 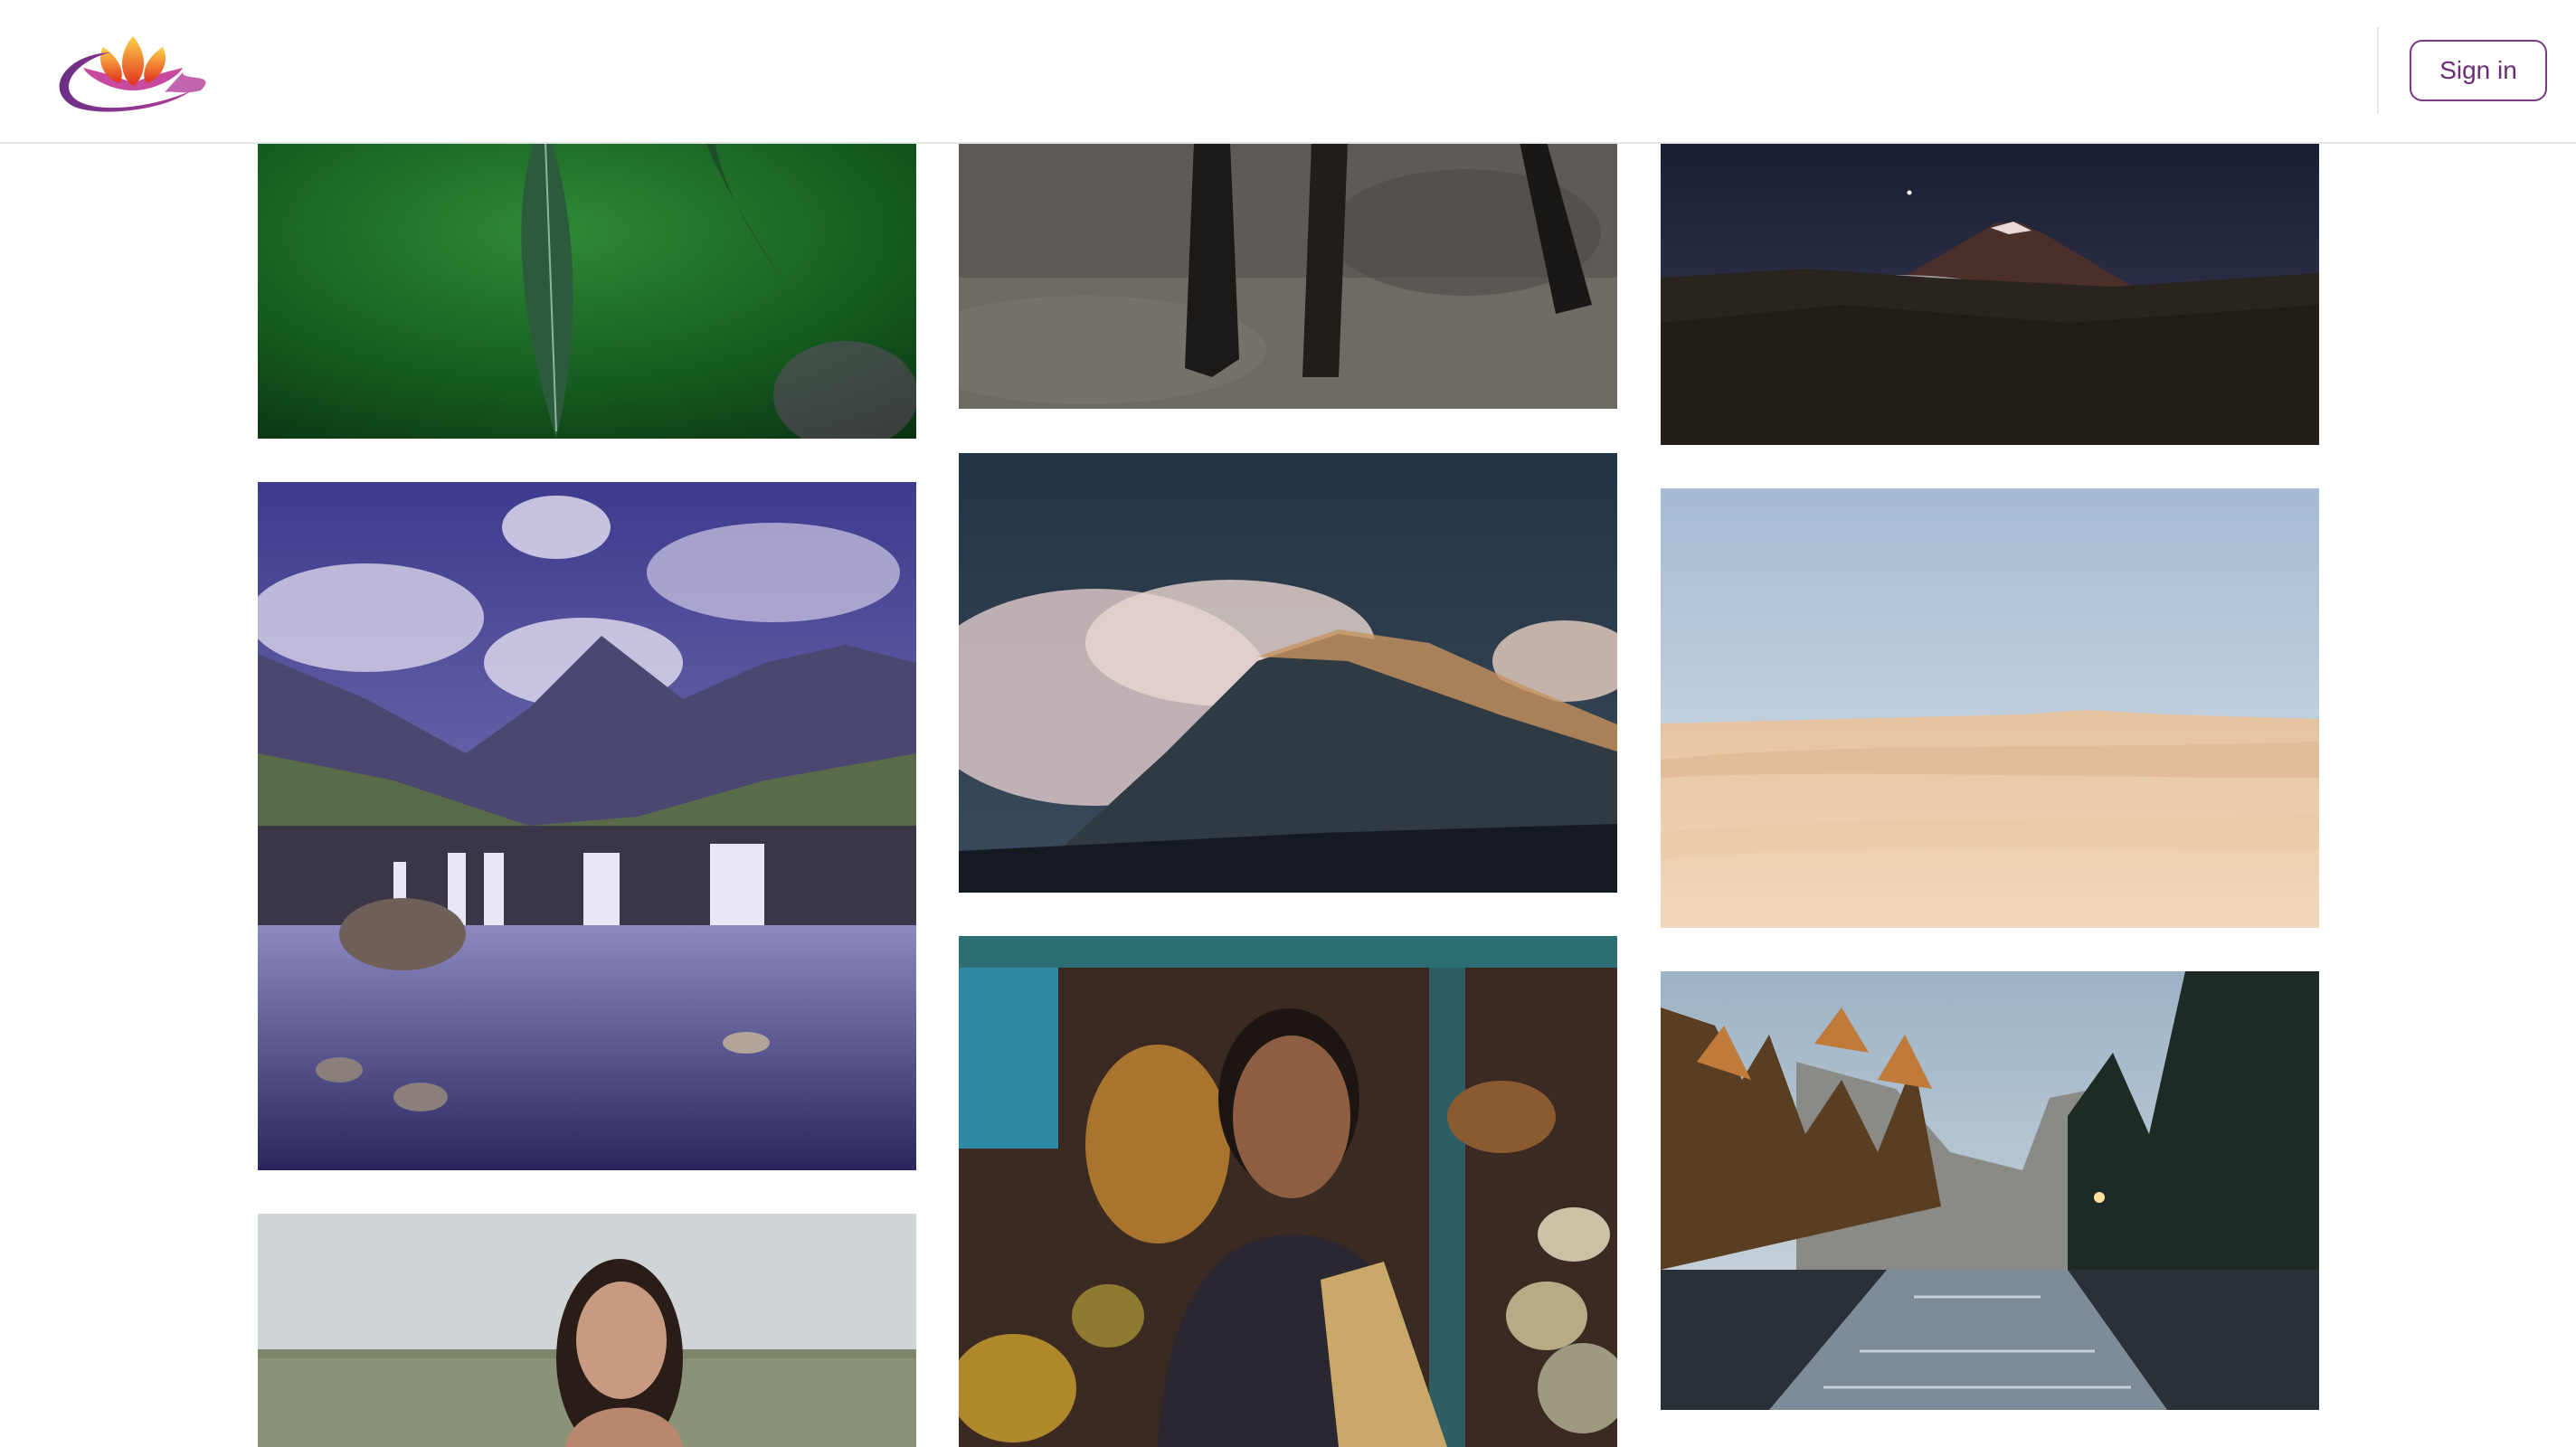 I want to click on header-divider, so click(x=2378, y=70).